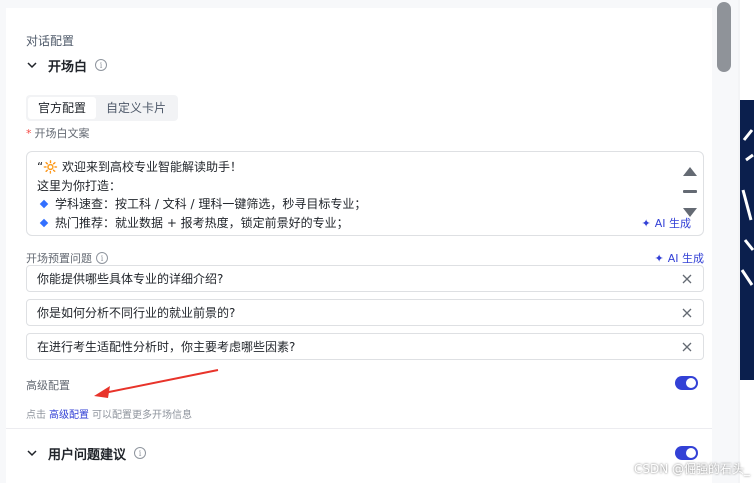 This screenshot has width=754, height=483. Describe the element at coordinates (365, 312) in the screenshot. I see `preset-question-input: 你是如何分析不同行业的就业前景的?` at that location.